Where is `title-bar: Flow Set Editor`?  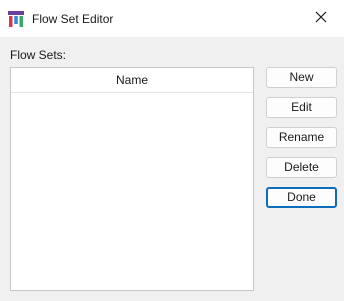 title-bar: Flow Set Editor is located at coordinates (172, 18).